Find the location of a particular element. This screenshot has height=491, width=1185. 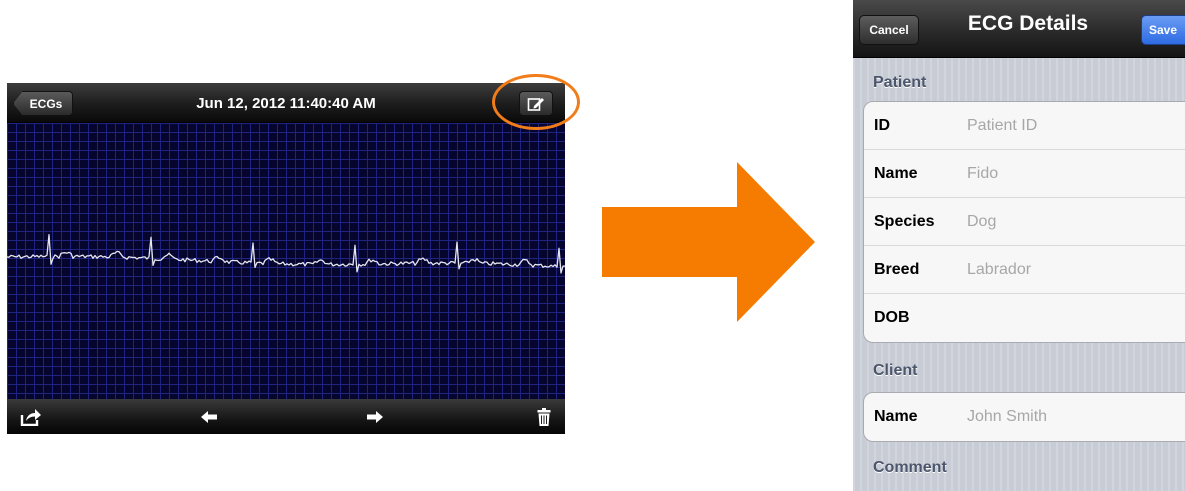

patient-breed-row: Breed Labrador is located at coordinates (1024, 270).